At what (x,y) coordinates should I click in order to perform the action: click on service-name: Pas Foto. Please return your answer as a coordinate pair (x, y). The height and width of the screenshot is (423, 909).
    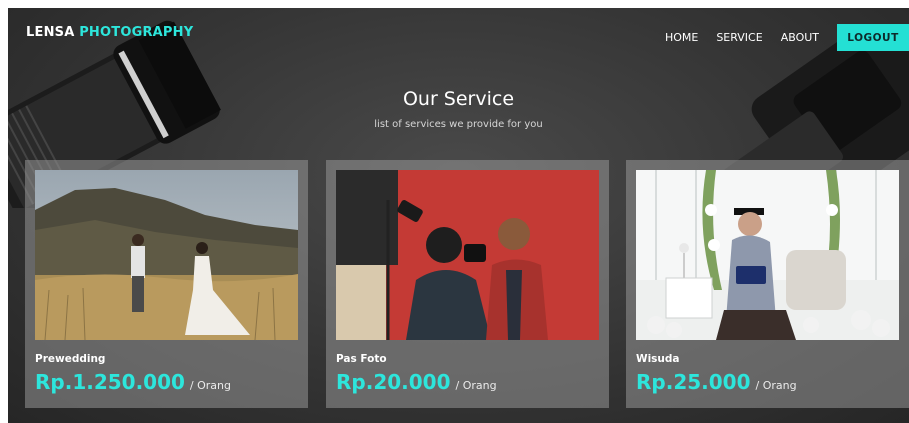
    Looking at the image, I should click on (361, 359).